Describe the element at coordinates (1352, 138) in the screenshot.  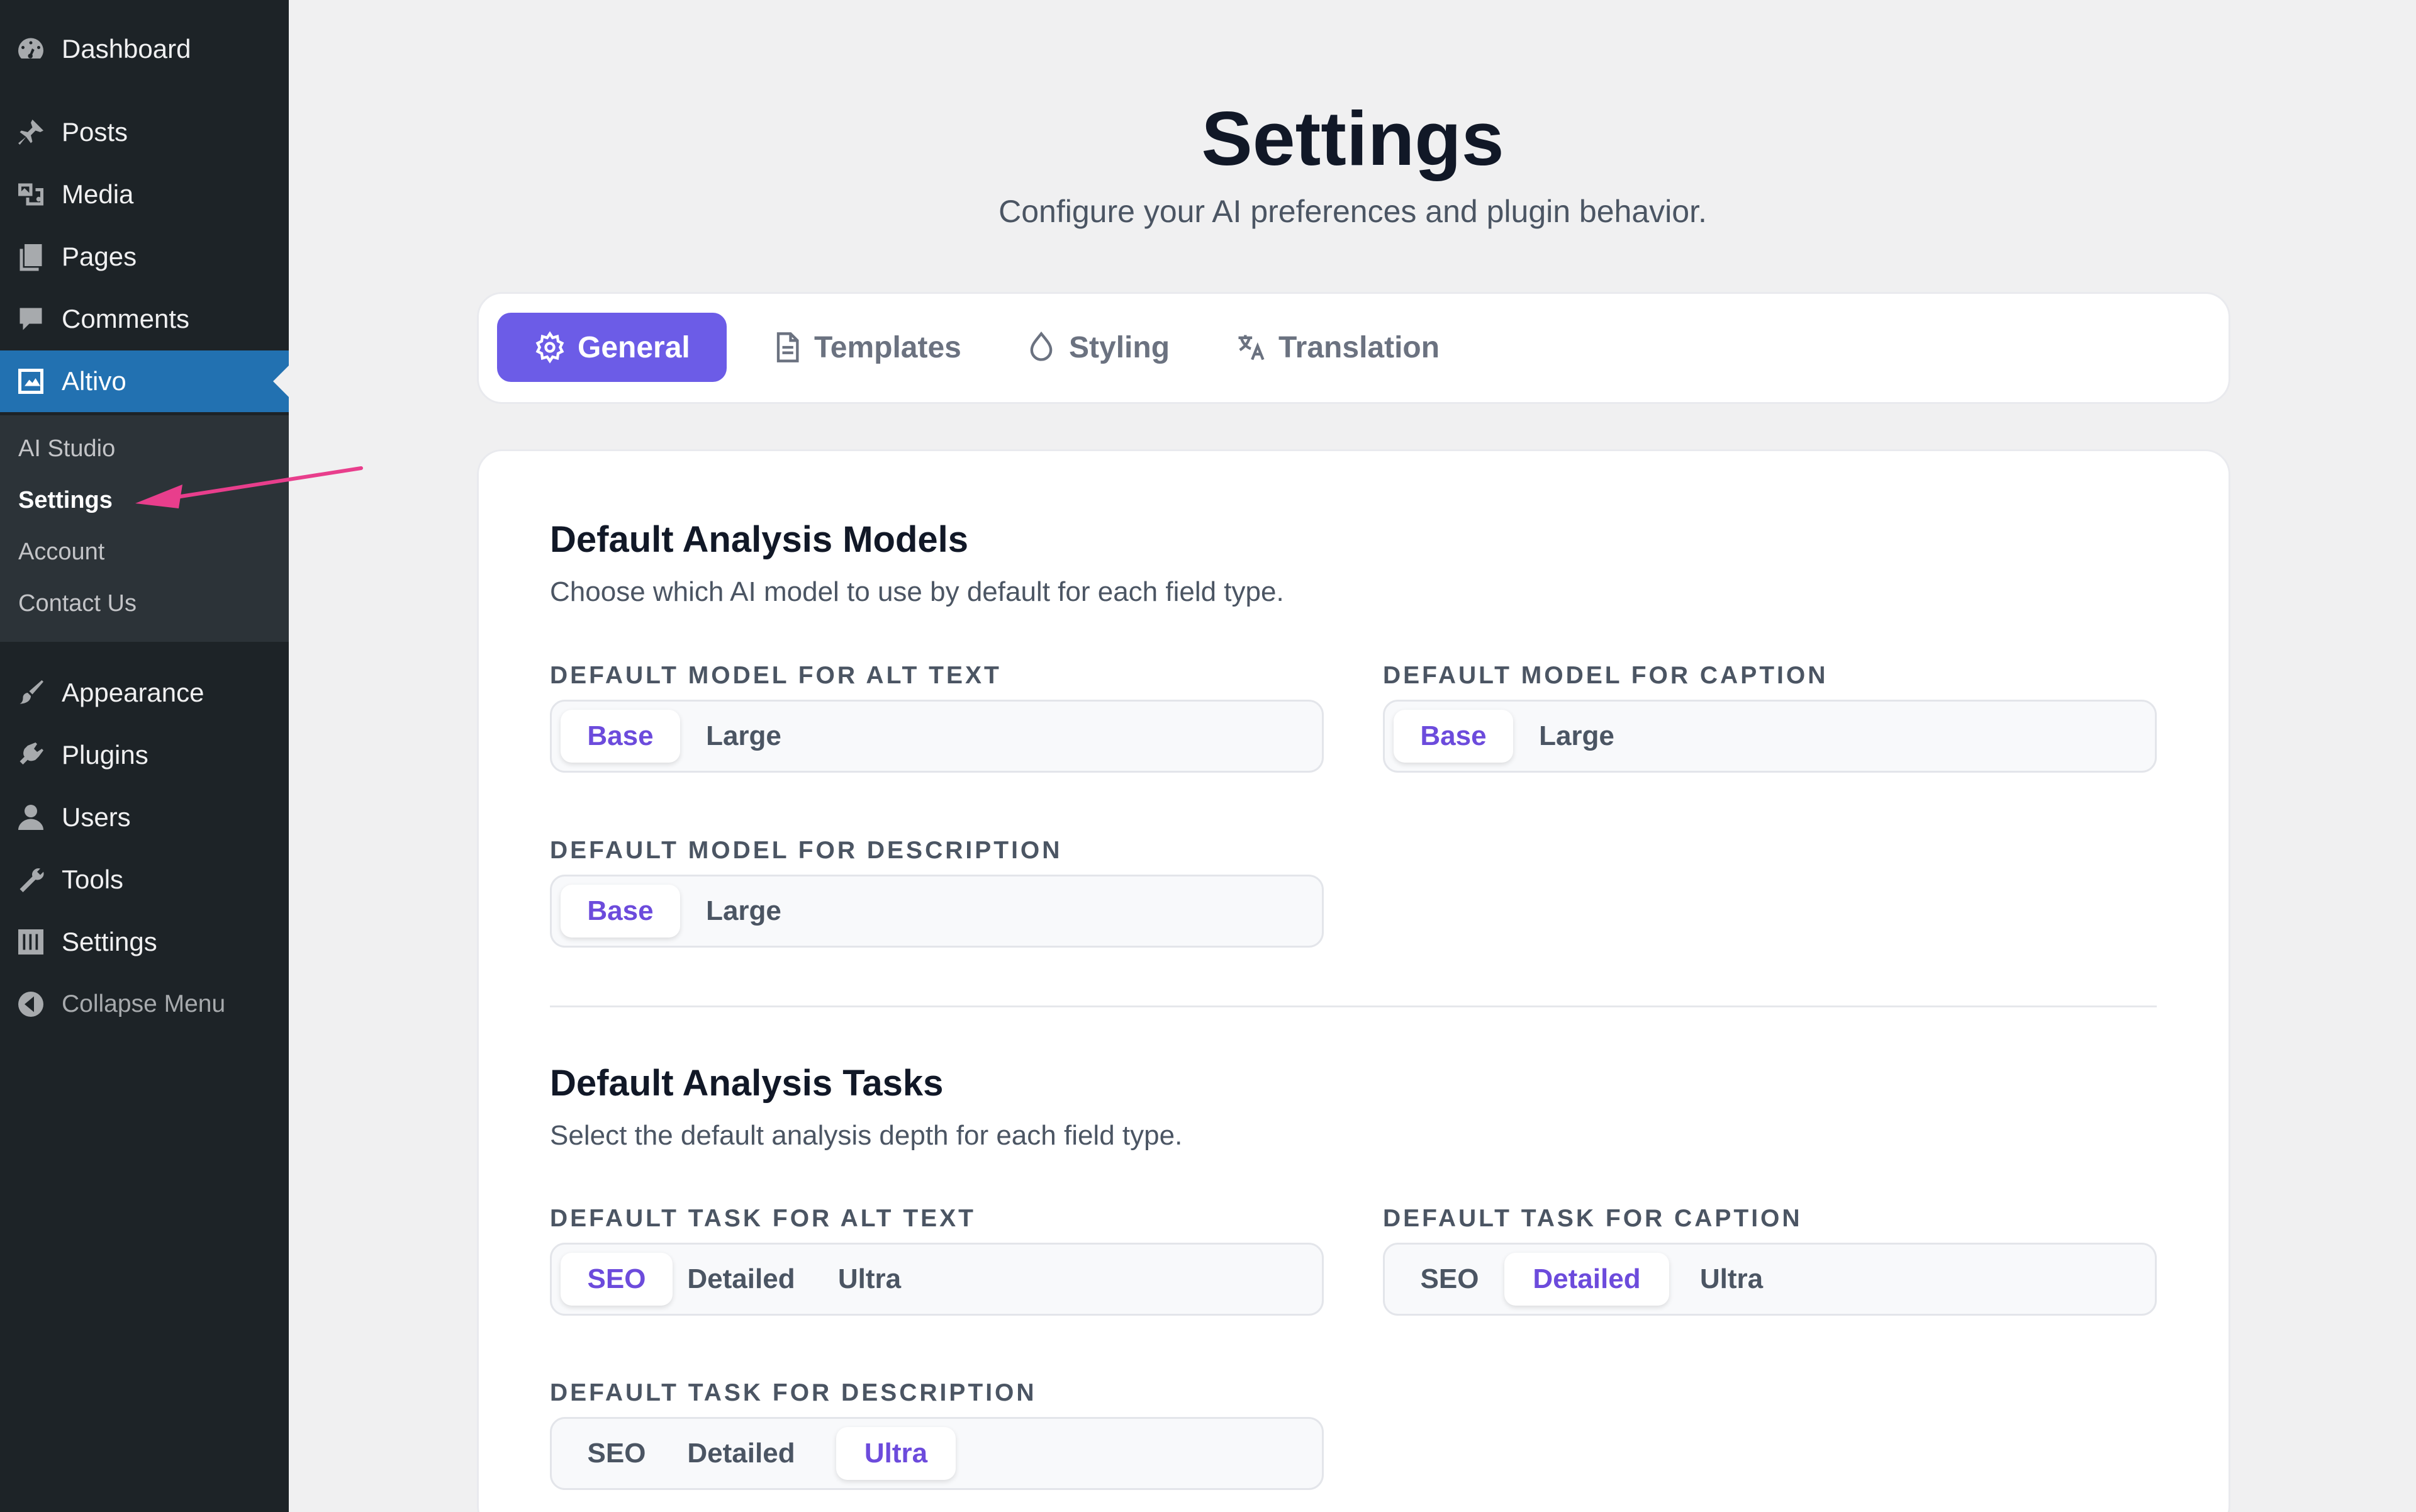
I see `page-title: Settings` at that location.